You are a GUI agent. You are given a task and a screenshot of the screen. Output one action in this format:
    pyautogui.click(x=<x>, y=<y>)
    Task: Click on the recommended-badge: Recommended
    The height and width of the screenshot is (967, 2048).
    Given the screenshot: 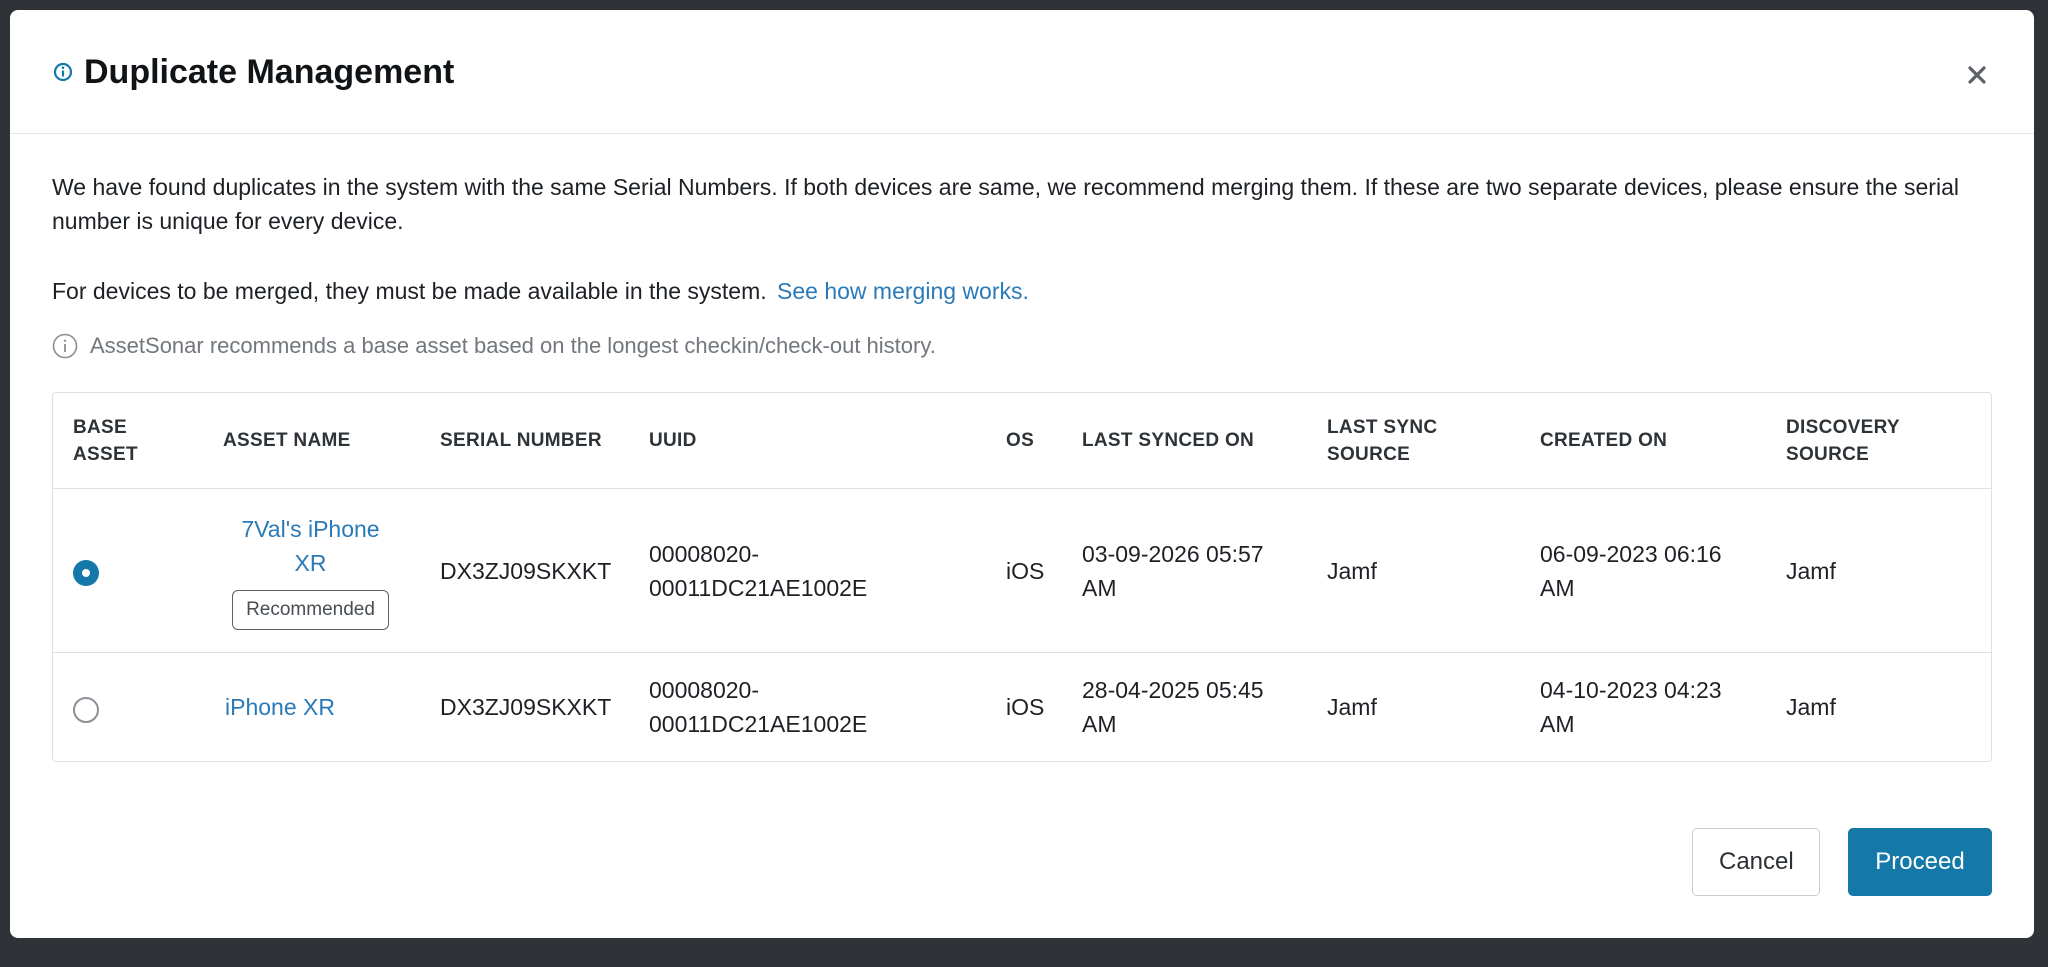 What is the action you would take?
    pyautogui.click(x=310, y=609)
    